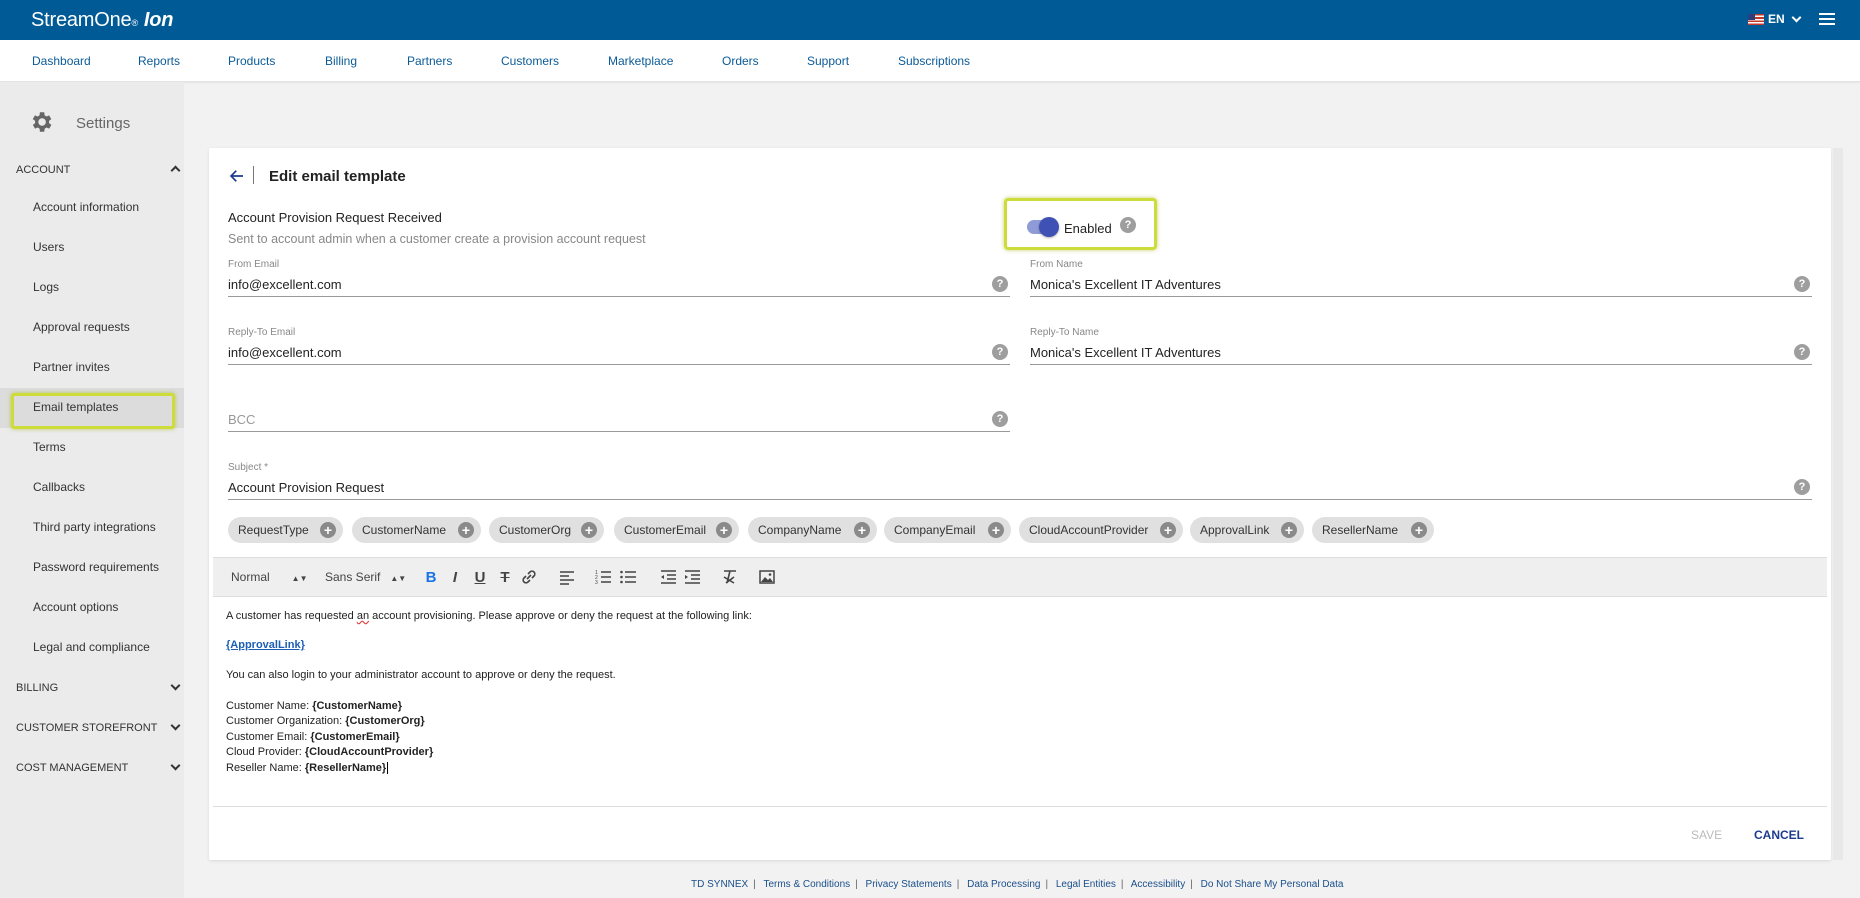 Image resolution: width=1860 pixels, height=898 pixels. I want to click on bullet-list-icon, so click(628, 577).